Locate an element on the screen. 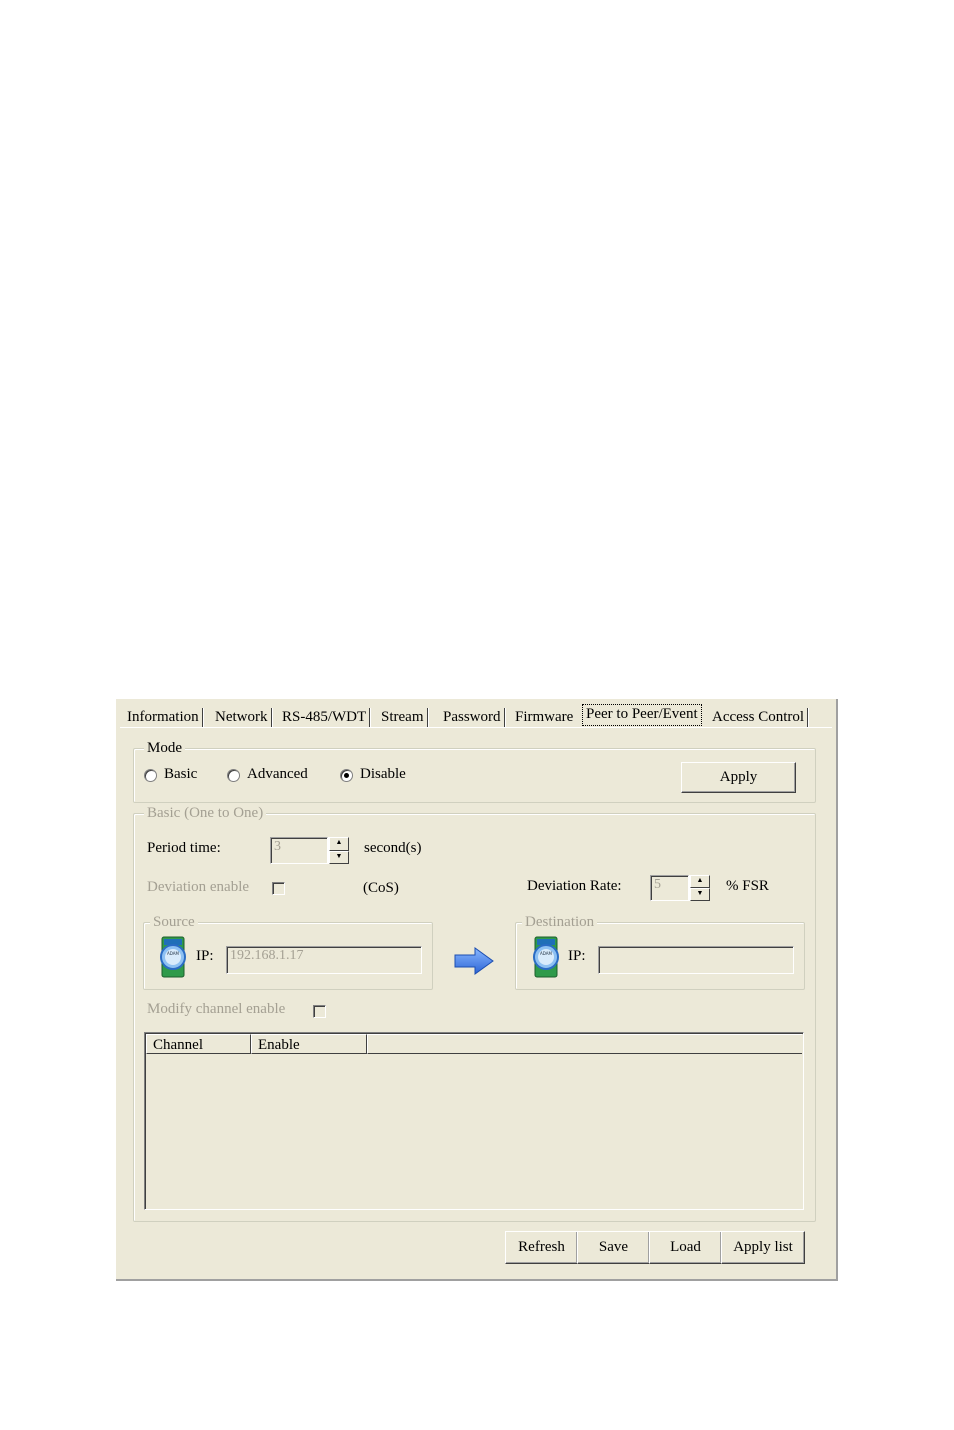 The height and width of the screenshot is (1430, 954). tab-peer-to-peer-event: Peer to Peer/Event is located at coordinates (642, 715).